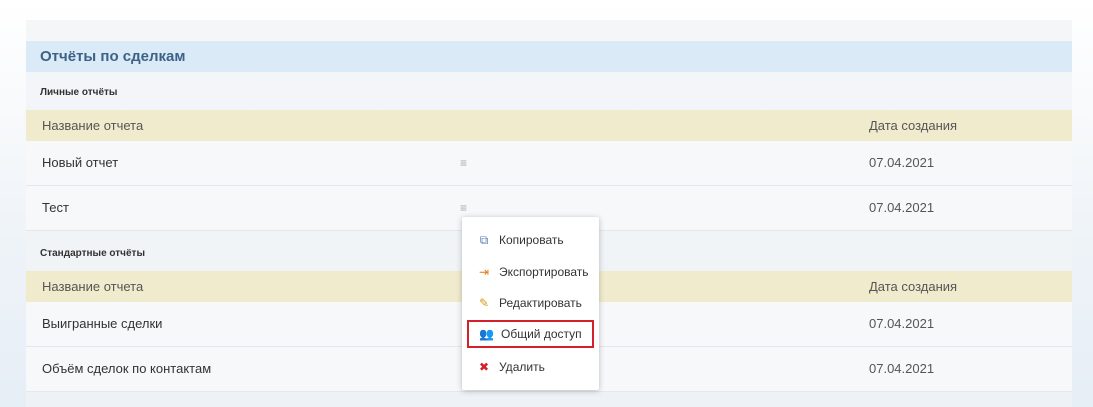 Image resolution: width=1093 pixels, height=407 pixels. I want to click on menu-item-share: 👥 Общий доступ, so click(530, 334).